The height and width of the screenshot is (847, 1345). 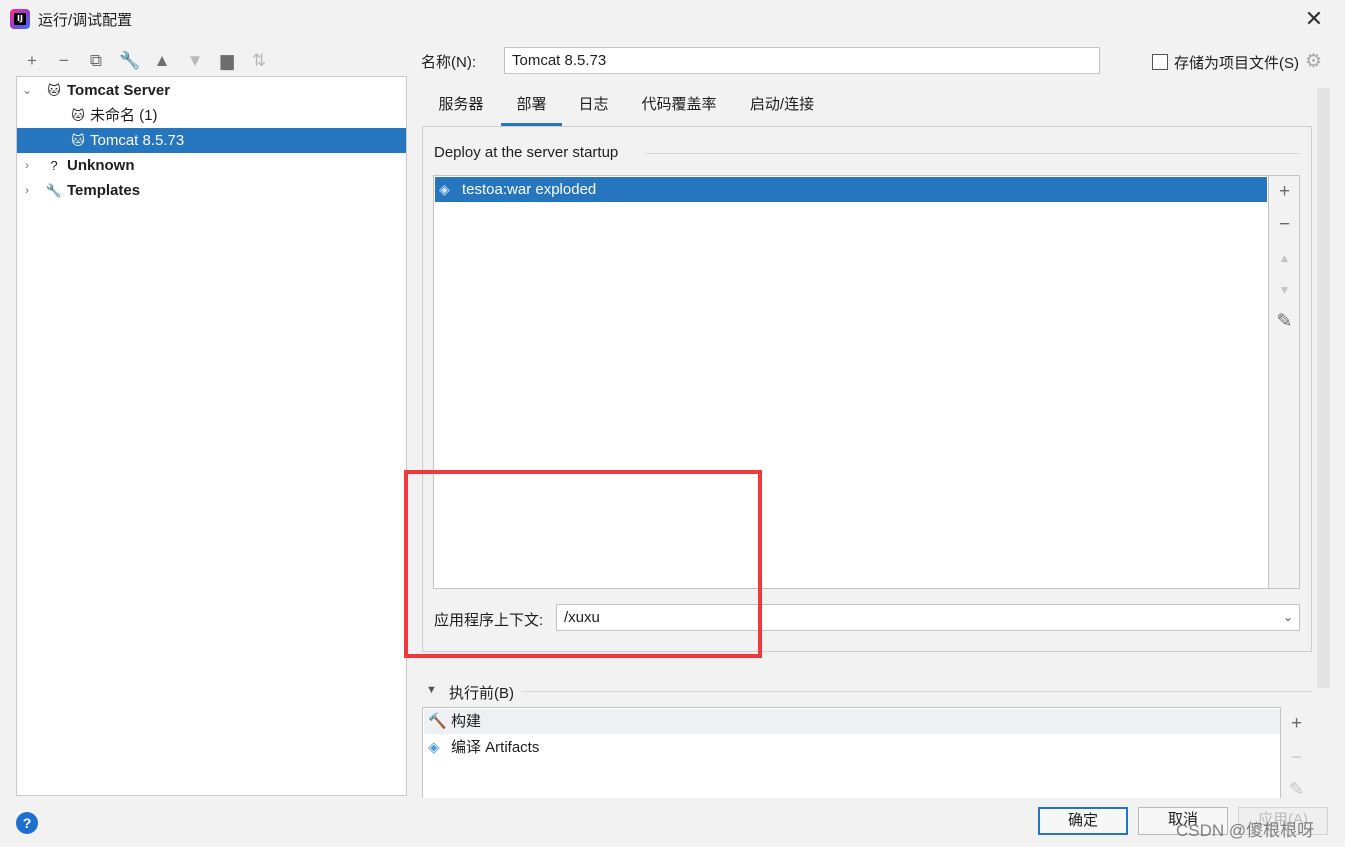 What do you see at coordinates (104, 190) in the screenshot?
I see `tree-item-label: Templates` at bounding box center [104, 190].